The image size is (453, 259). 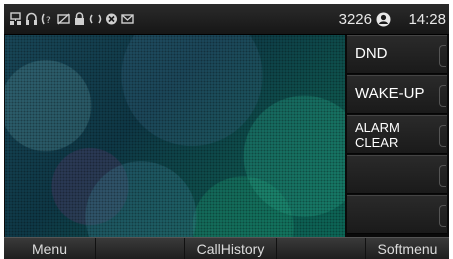 What do you see at coordinates (79, 19) in the screenshot?
I see `lock-icon` at bounding box center [79, 19].